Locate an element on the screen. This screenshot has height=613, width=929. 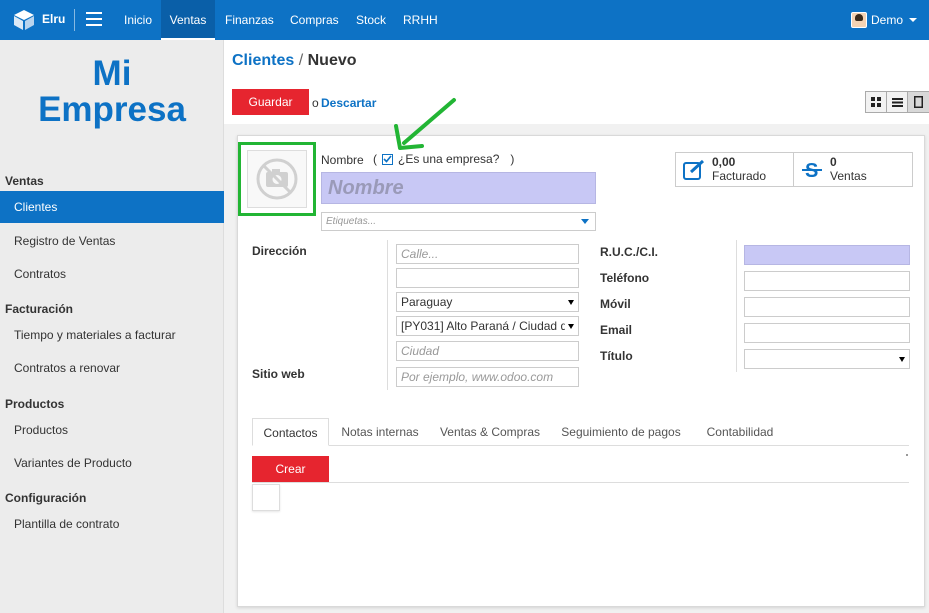
email-label: Email is located at coordinates (616, 330).